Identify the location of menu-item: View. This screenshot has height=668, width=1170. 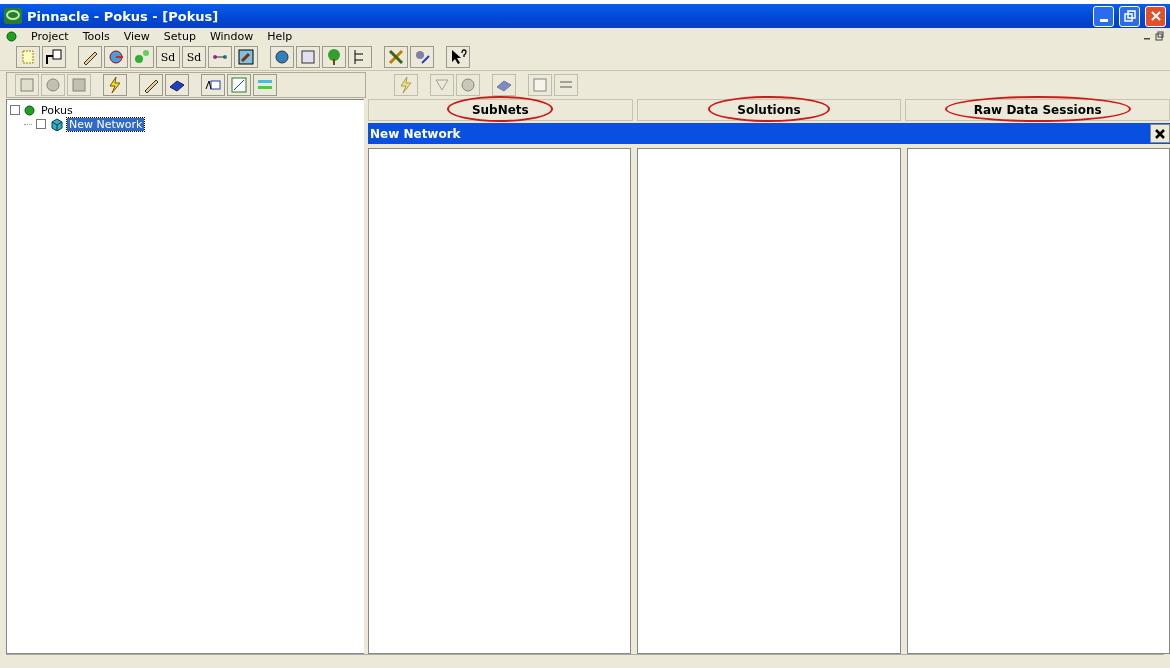
(136, 36).